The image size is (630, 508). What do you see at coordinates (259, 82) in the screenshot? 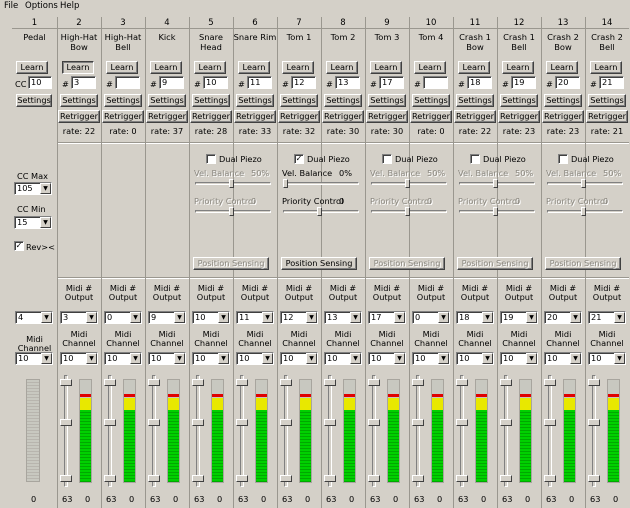
I see `note-number-field: 11` at bounding box center [259, 82].